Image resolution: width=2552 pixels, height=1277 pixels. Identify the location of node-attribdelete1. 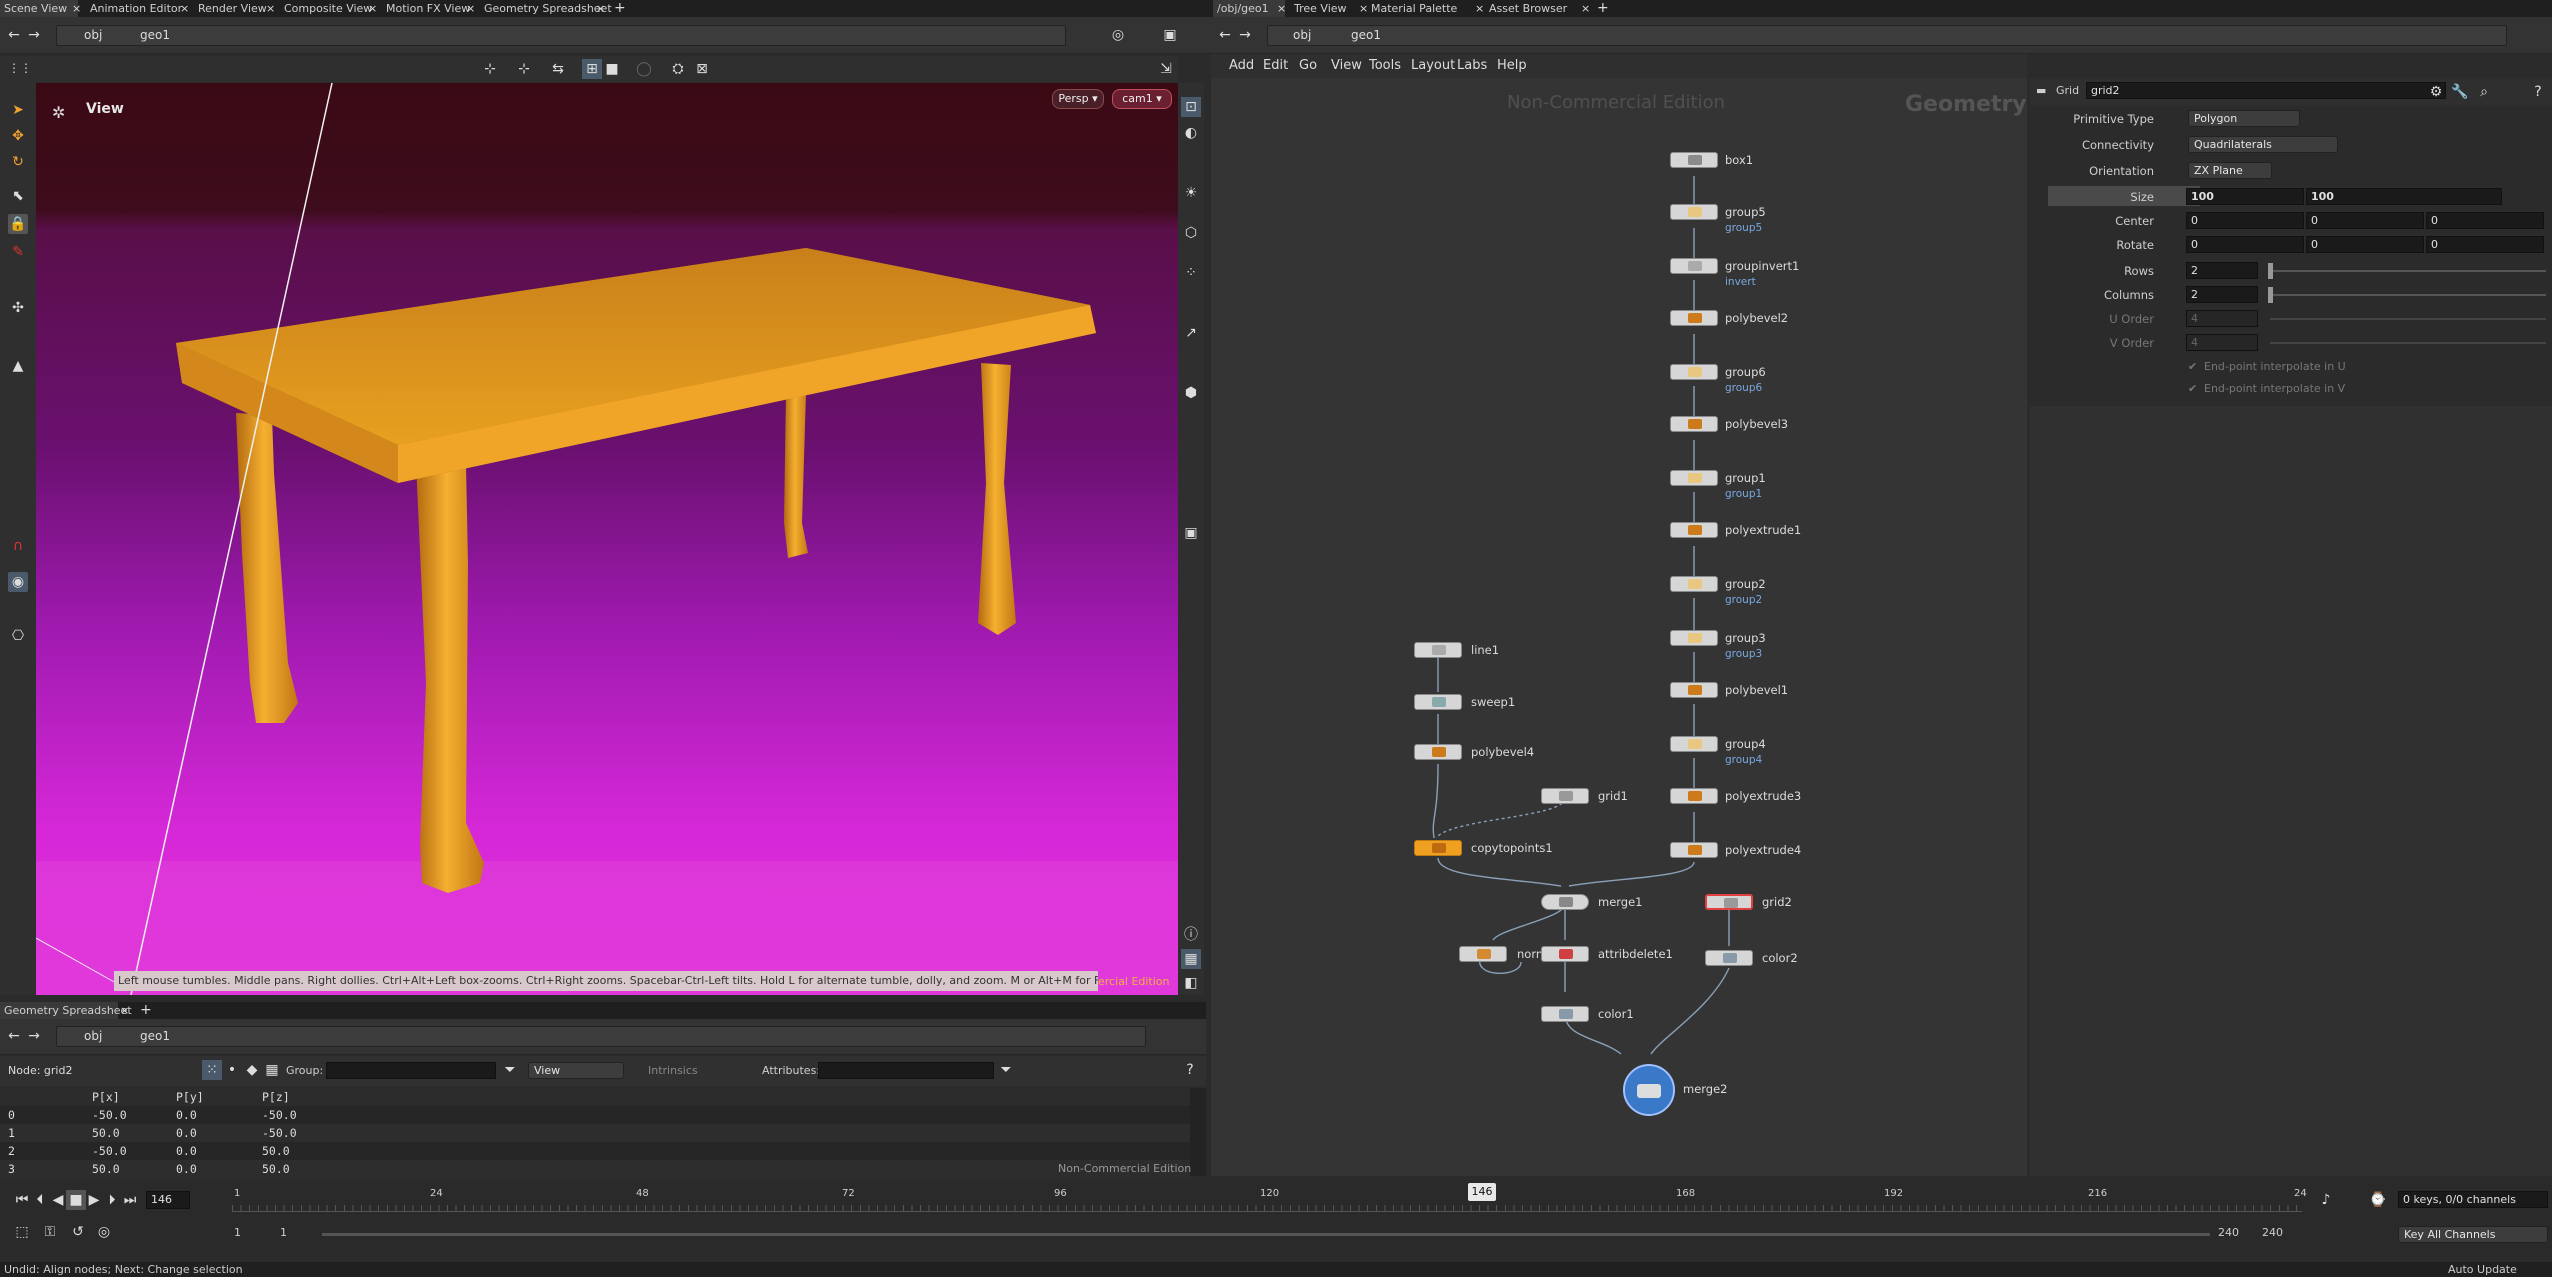
(1565, 954).